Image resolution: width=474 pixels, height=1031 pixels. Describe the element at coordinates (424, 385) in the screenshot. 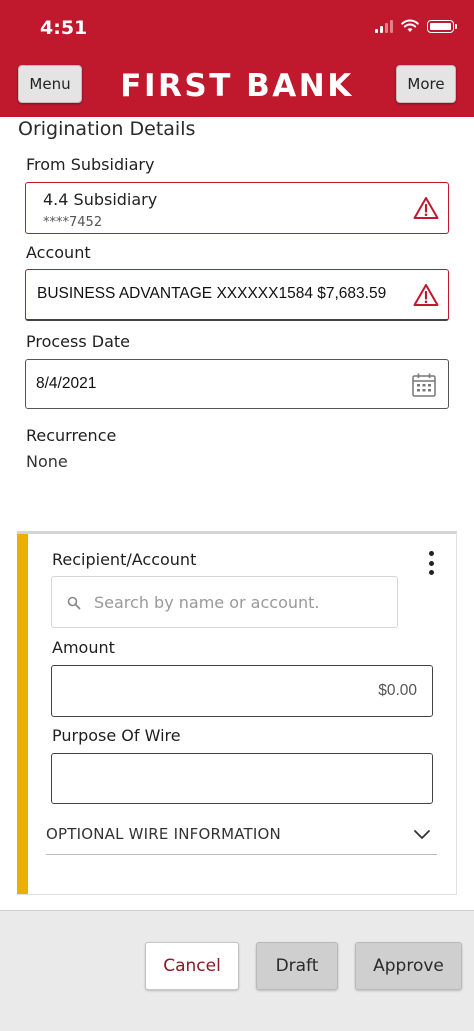

I see `calendar-icon` at that location.